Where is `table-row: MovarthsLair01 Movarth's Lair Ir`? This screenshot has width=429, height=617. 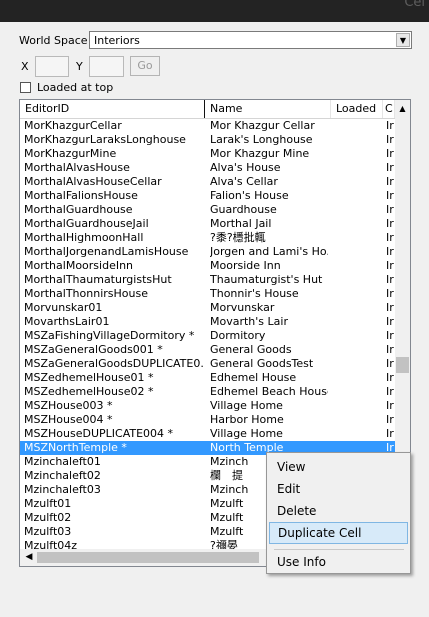
table-row: MovarthsLair01 Movarth's Lair Ir is located at coordinates (207, 322).